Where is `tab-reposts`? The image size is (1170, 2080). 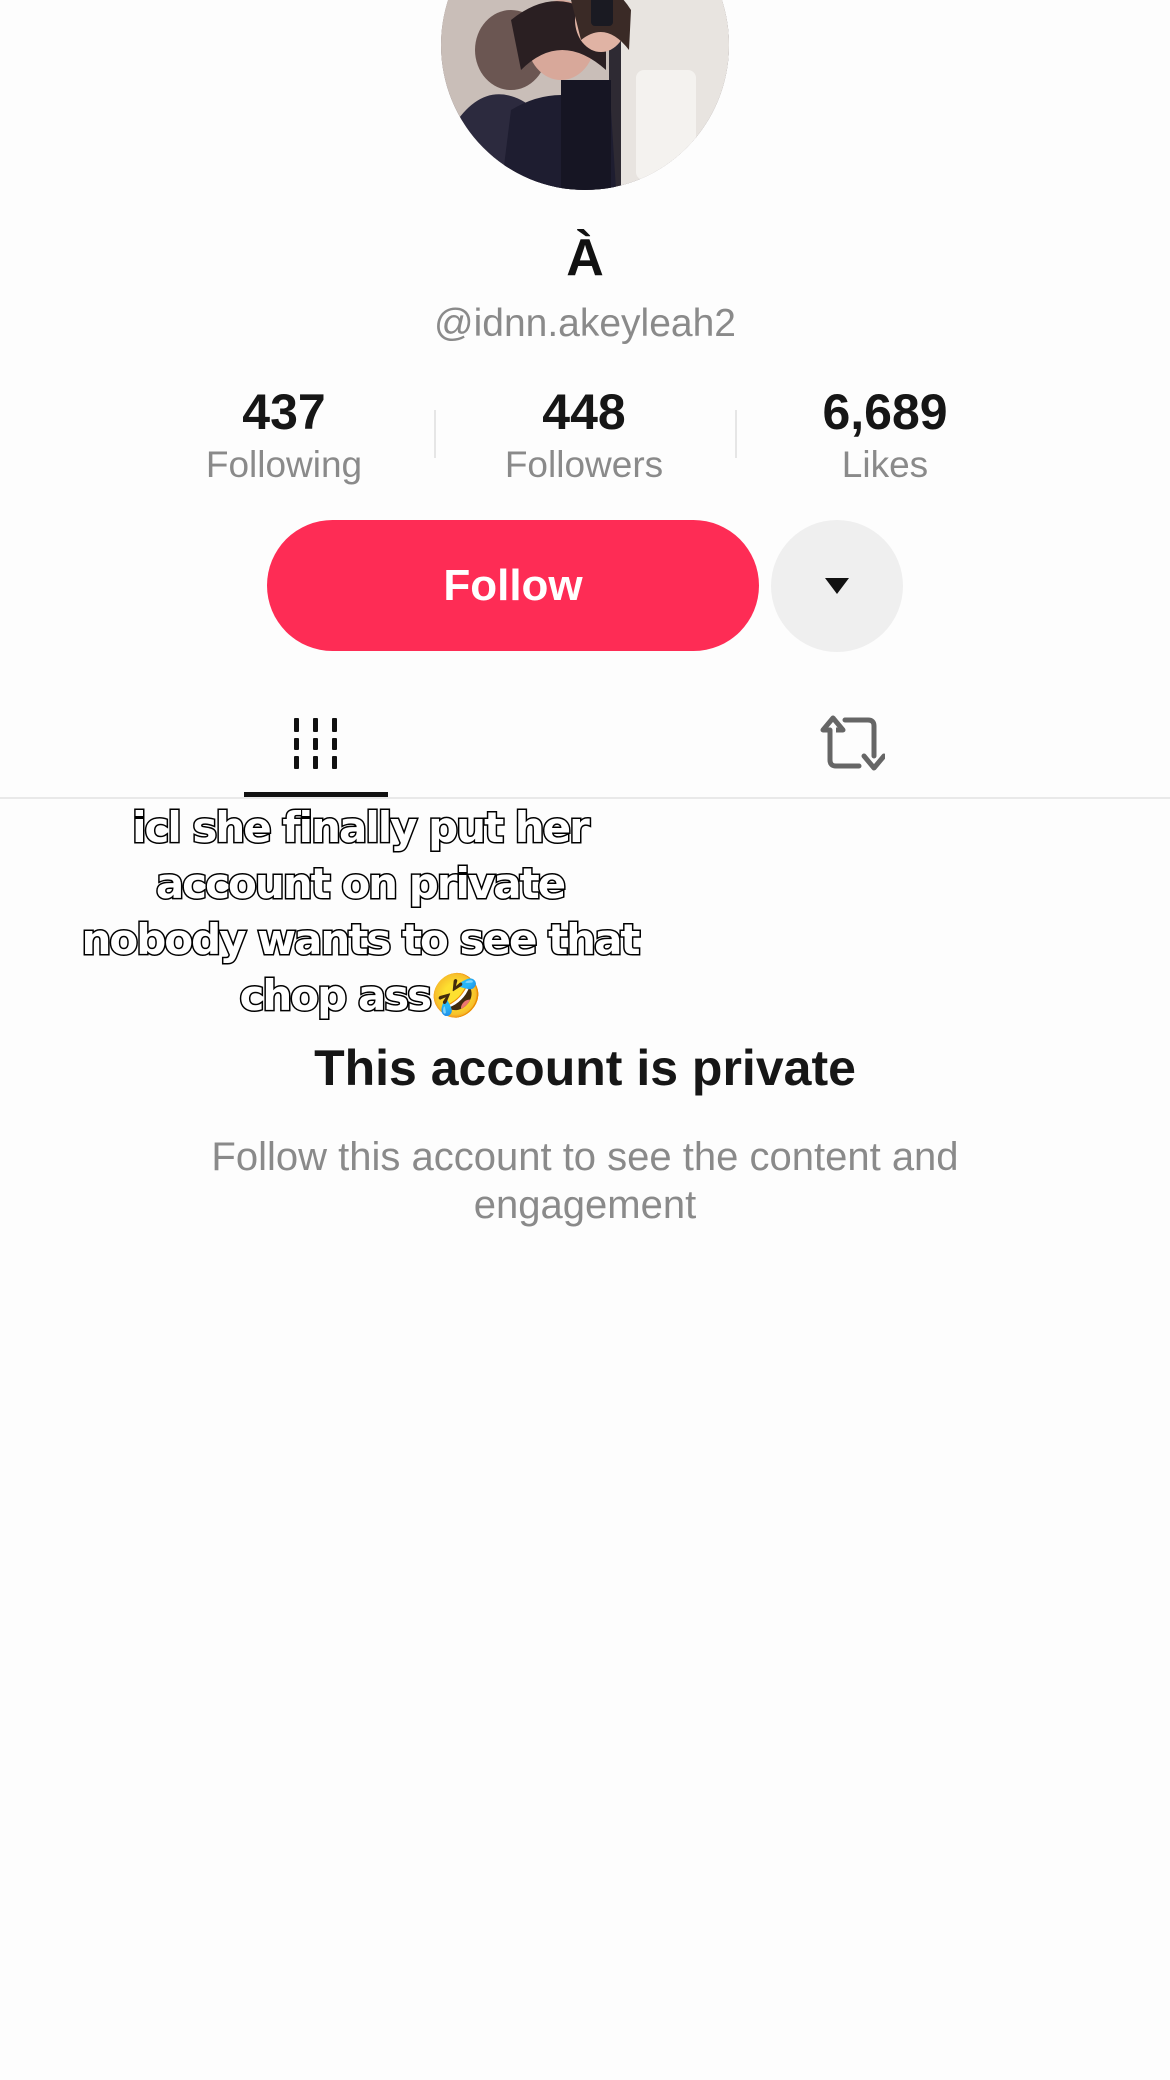
tab-reposts is located at coordinates (852, 743).